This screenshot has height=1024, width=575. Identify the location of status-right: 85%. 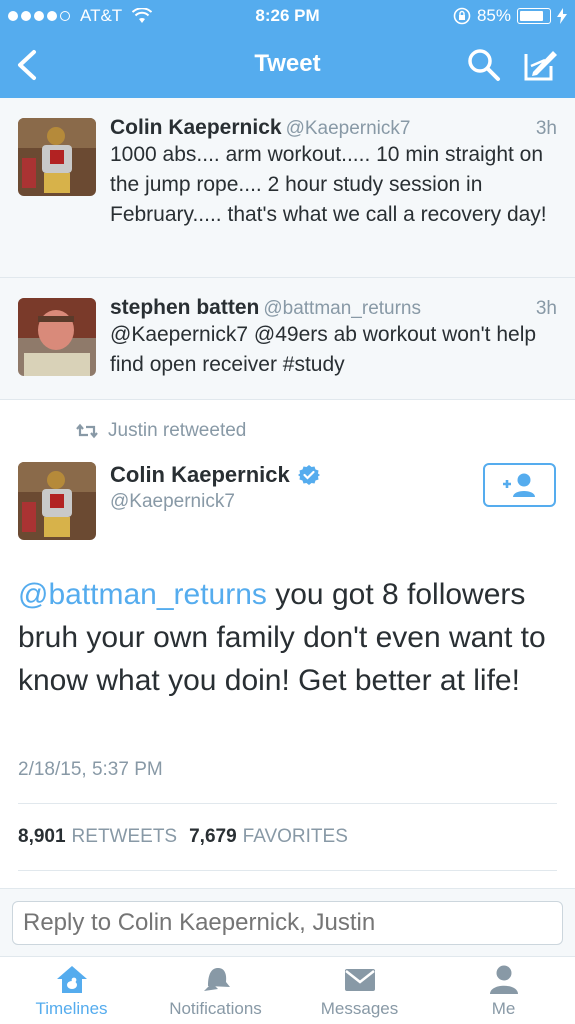
(510, 16).